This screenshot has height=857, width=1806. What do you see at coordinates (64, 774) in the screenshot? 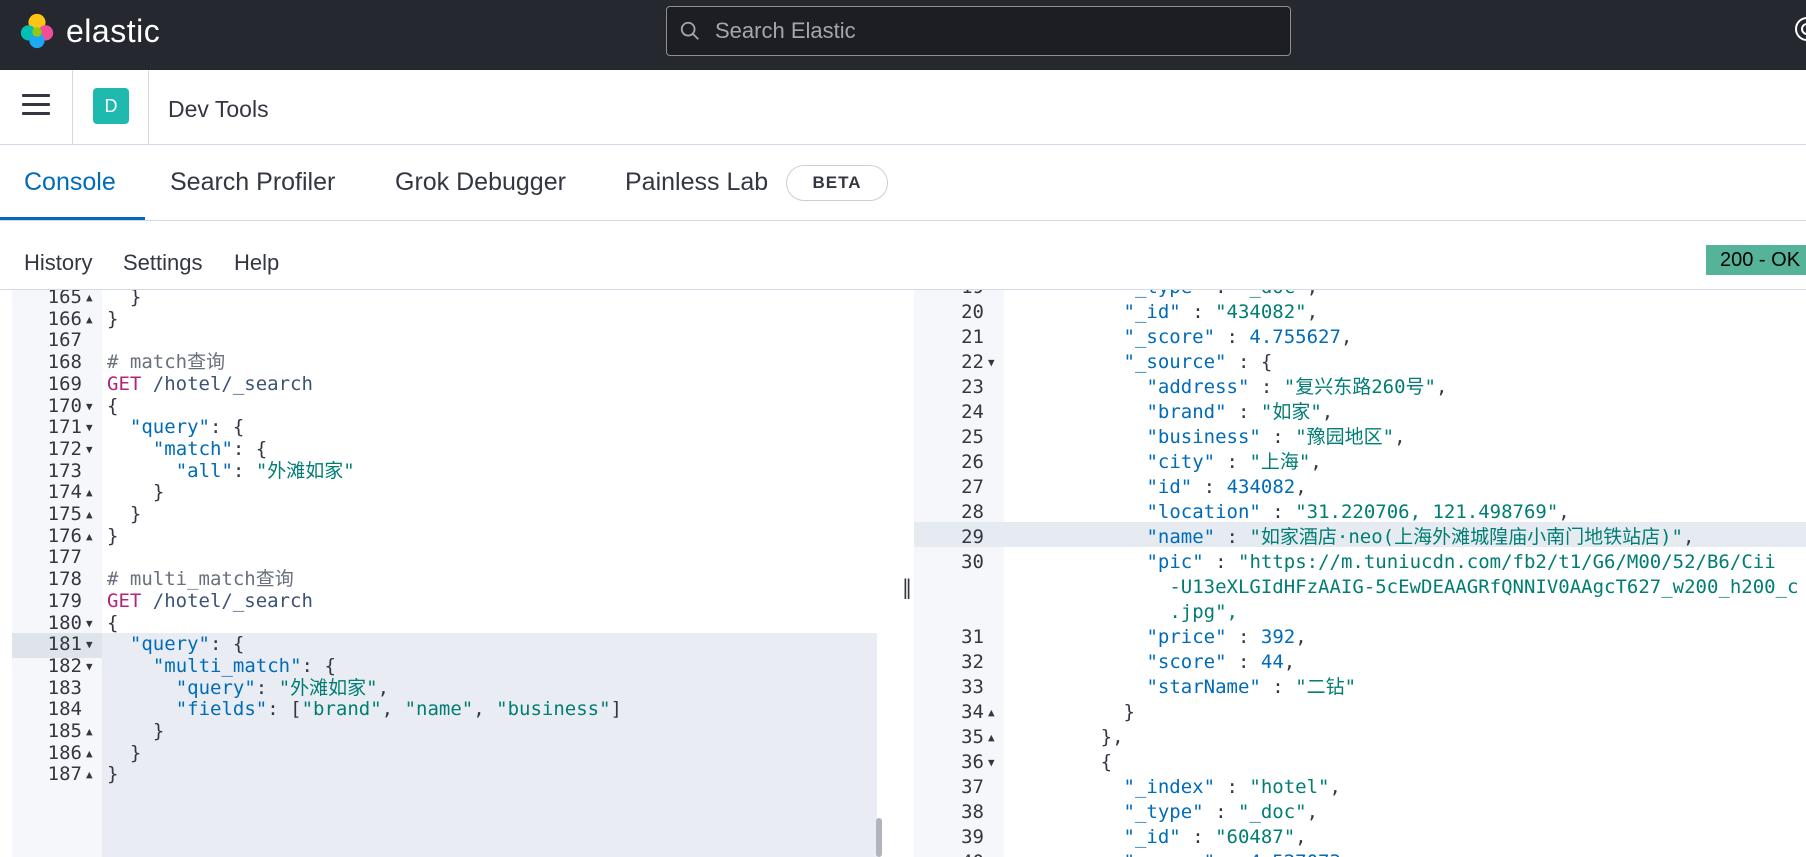
I see `line-number: 187` at bounding box center [64, 774].